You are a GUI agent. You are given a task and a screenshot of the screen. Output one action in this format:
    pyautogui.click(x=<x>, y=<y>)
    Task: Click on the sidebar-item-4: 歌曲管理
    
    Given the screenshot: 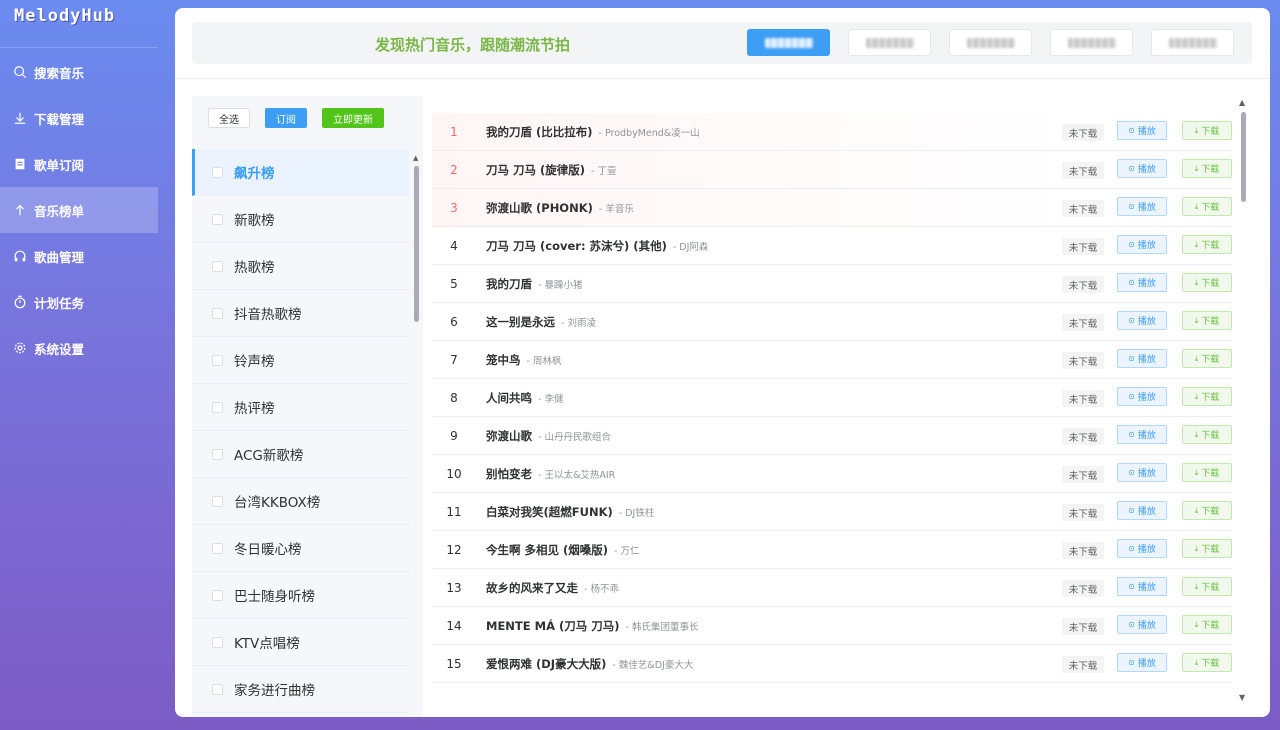 What is the action you would take?
    pyautogui.click(x=79, y=256)
    